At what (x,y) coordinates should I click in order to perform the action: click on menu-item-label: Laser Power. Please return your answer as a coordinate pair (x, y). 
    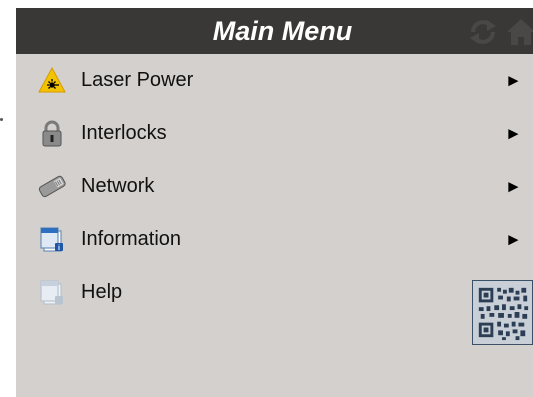
    Looking at the image, I should click on (137, 80).